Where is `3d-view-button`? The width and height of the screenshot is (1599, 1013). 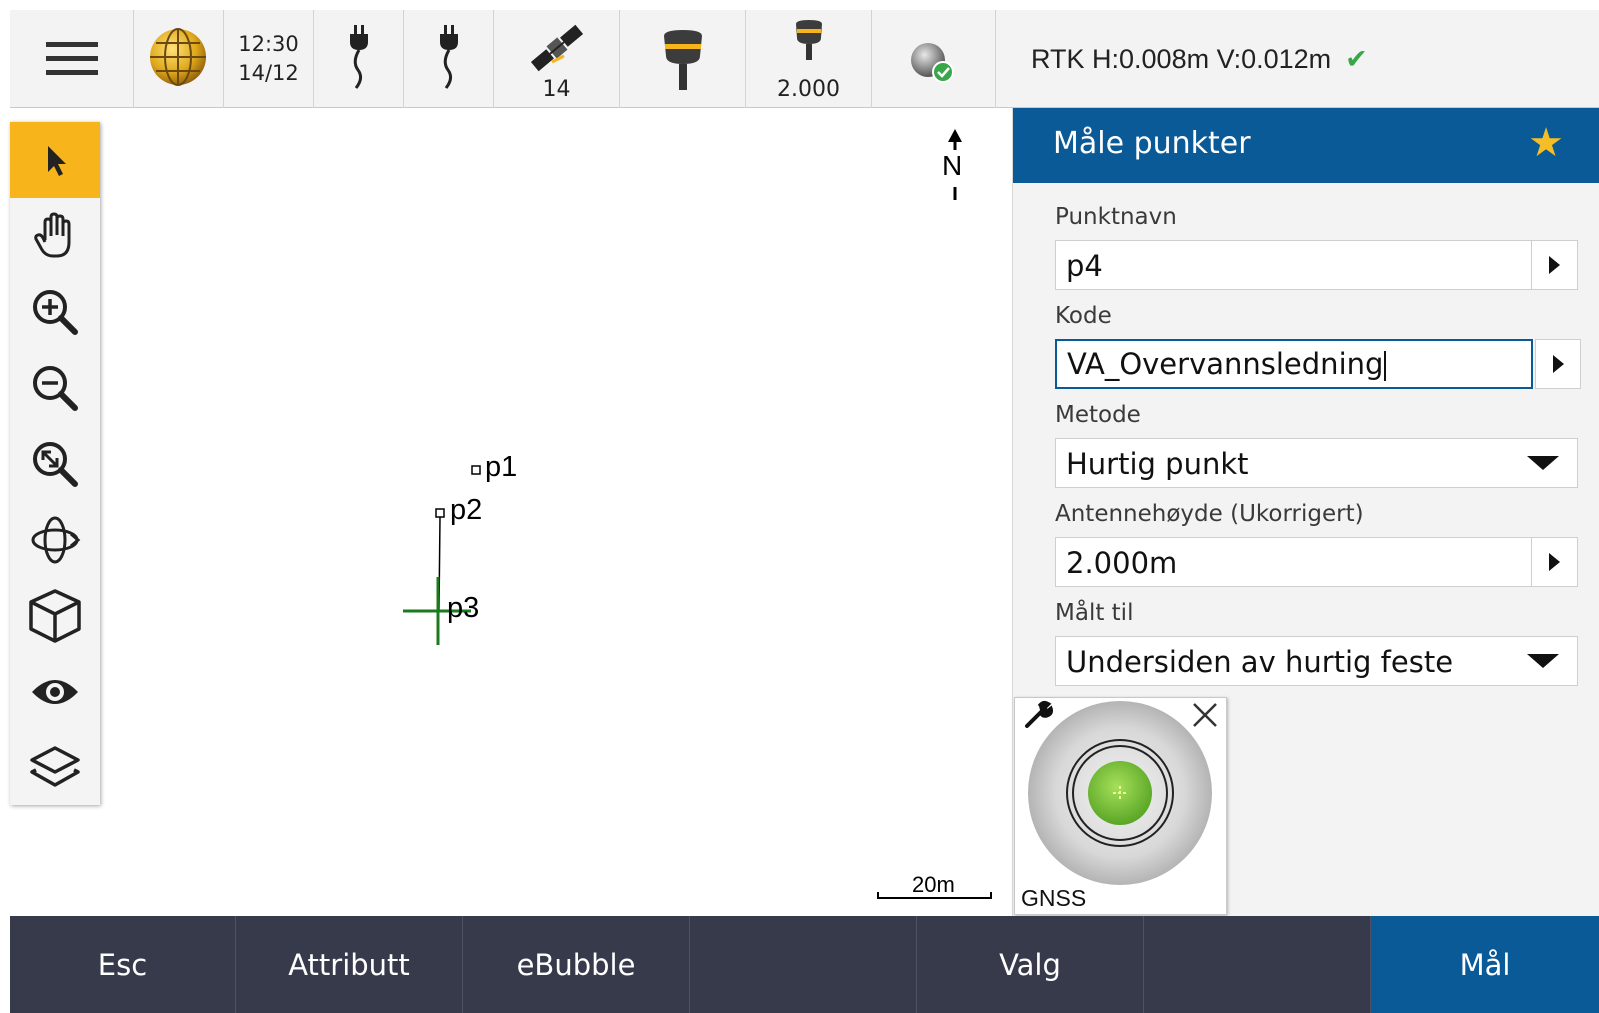 3d-view-button is located at coordinates (55, 616).